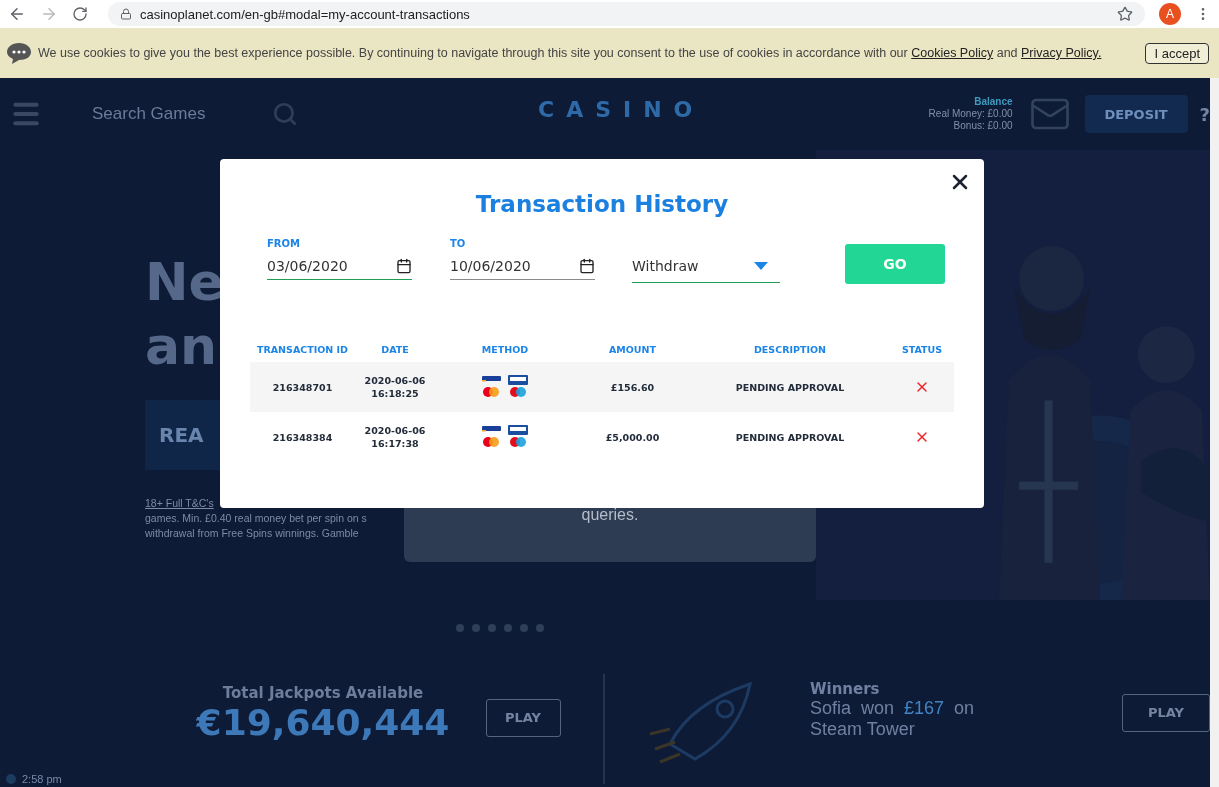 This screenshot has width=1219, height=787. What do you see at coordinates (632, 387) in the screenshot?
I see `table-cell-text: £156.60` at bounding box center [632, 387].